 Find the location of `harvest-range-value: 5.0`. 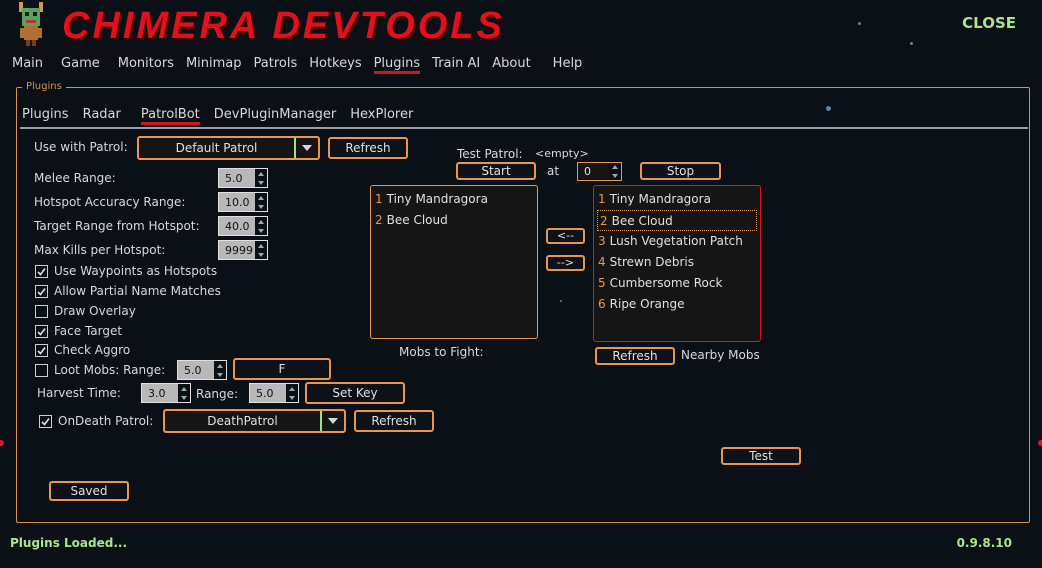

harvest-range-value: 5.0 is located at coordinates (265, 393).